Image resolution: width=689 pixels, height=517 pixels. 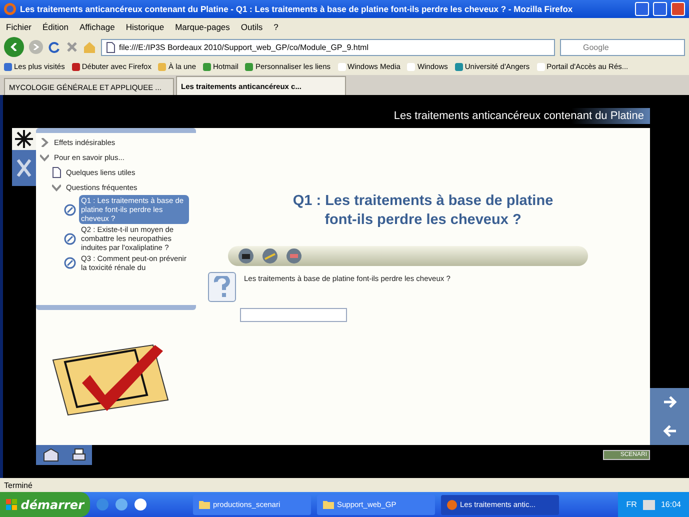 I want to click on building-icon, so click(x=50, y=455).